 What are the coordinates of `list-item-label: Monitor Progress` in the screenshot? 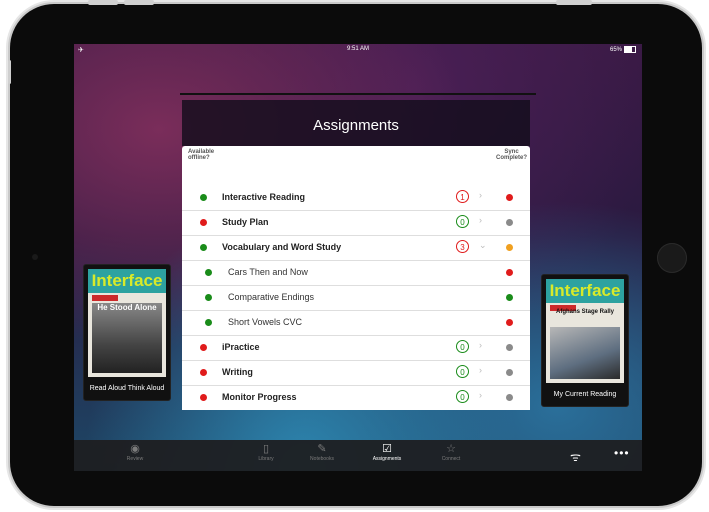 It's located at (259, 397).